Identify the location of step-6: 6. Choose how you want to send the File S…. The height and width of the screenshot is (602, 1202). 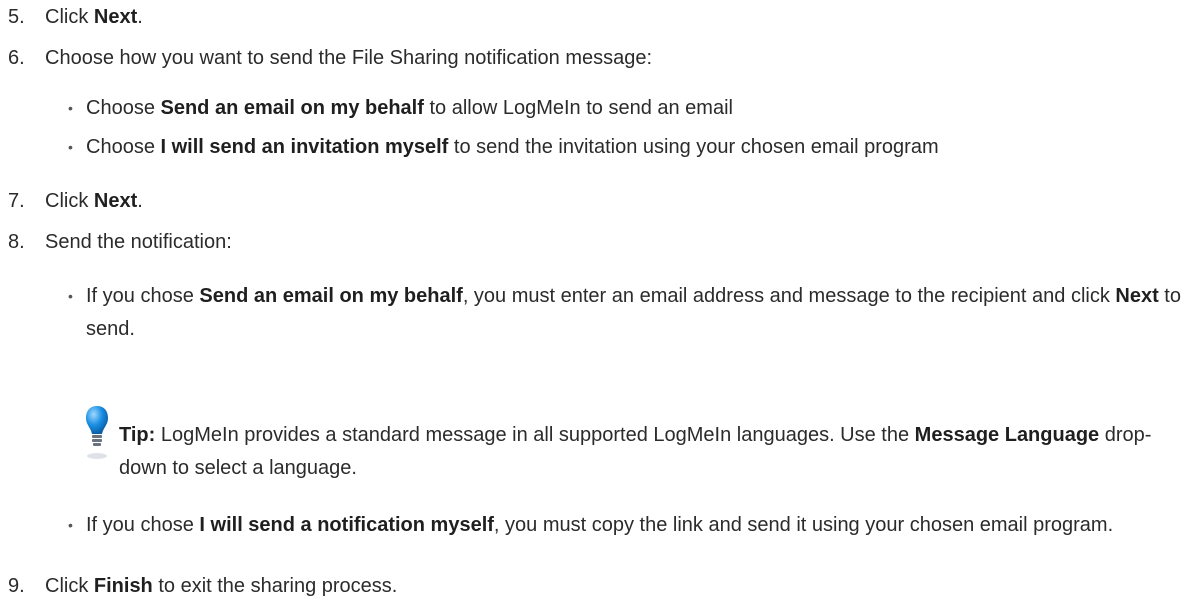
(326, 58).